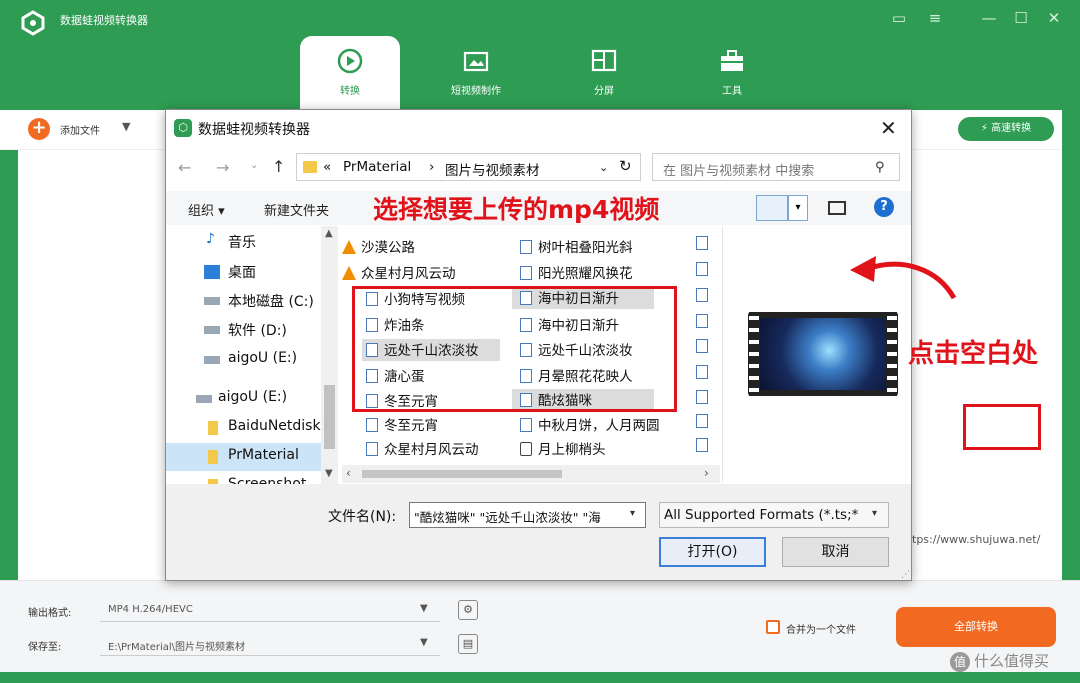  Describe the element at coordinates (823, 354) in the screenshot. I see `video-preview-thumbnail` at that location.